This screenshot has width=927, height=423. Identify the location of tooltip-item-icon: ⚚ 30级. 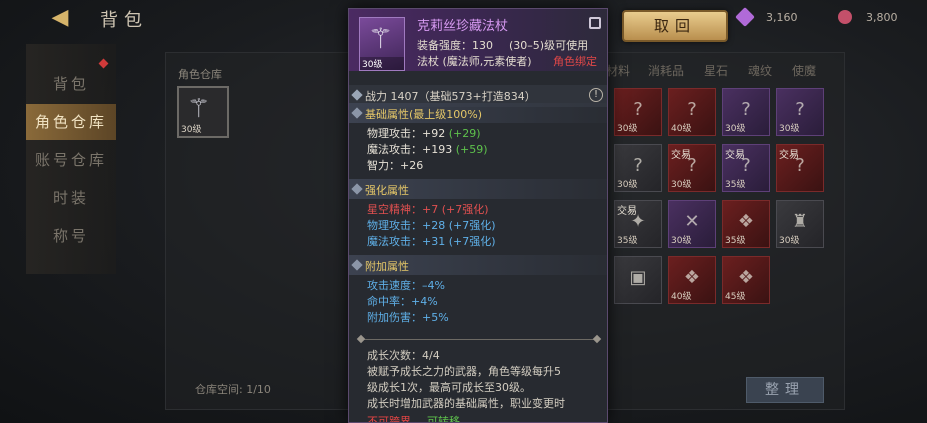
(382, 44).